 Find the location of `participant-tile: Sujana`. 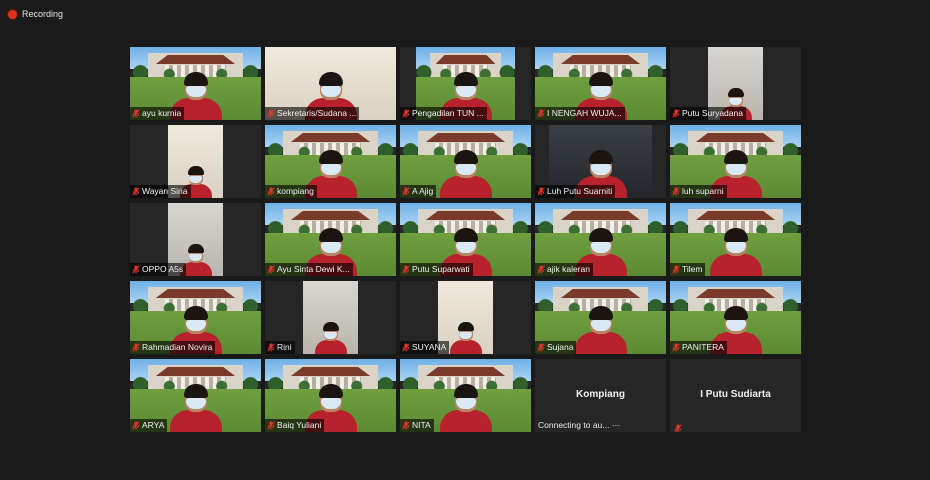

participant-tile: Sujana is located at coordinates (600, 317).